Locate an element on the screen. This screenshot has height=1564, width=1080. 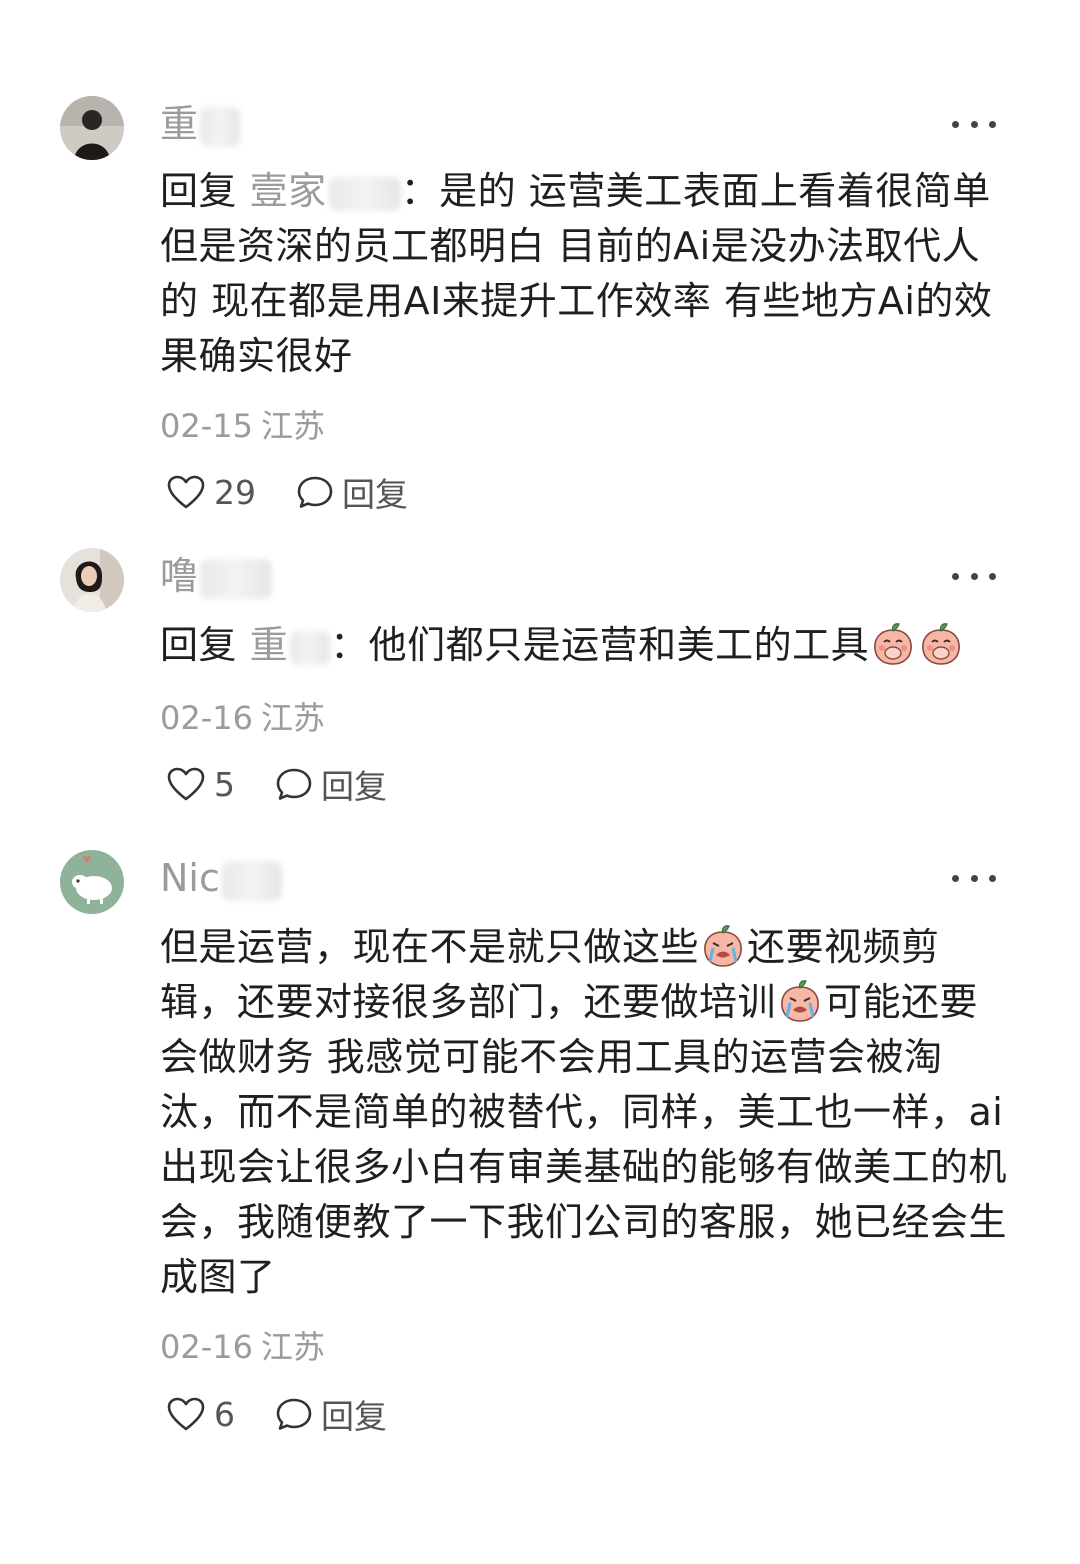
username-text: 重 is located at coordinates (179, 124).